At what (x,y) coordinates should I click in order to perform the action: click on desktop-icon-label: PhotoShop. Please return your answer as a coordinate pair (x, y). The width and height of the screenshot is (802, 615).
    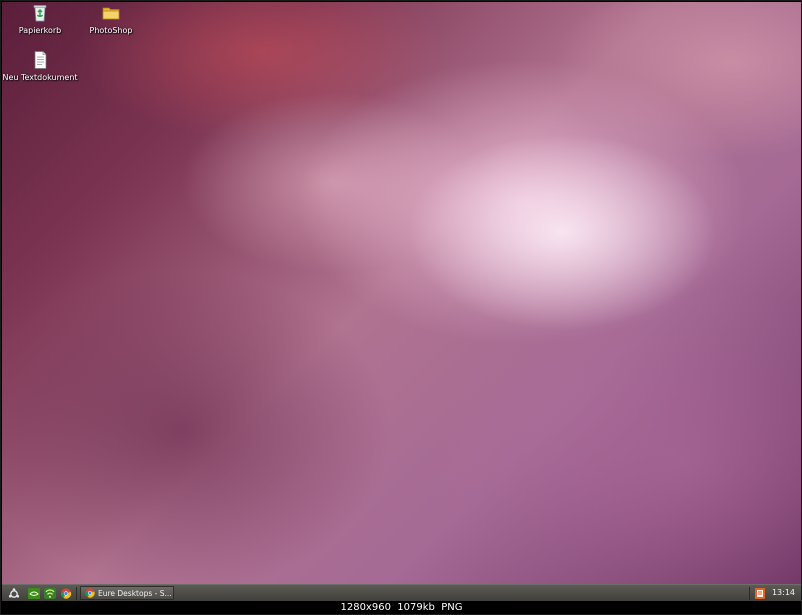
    Looking at the image, I should click on (111, 30).